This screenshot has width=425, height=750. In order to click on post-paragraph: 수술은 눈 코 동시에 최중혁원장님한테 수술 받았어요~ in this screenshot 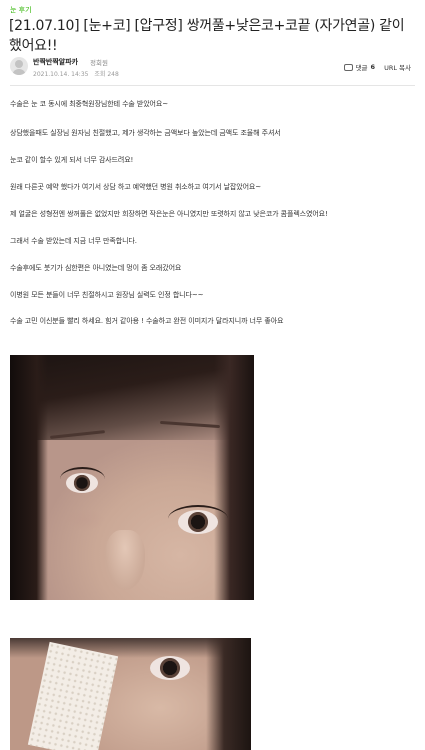, I will do `click(89, 104)`.